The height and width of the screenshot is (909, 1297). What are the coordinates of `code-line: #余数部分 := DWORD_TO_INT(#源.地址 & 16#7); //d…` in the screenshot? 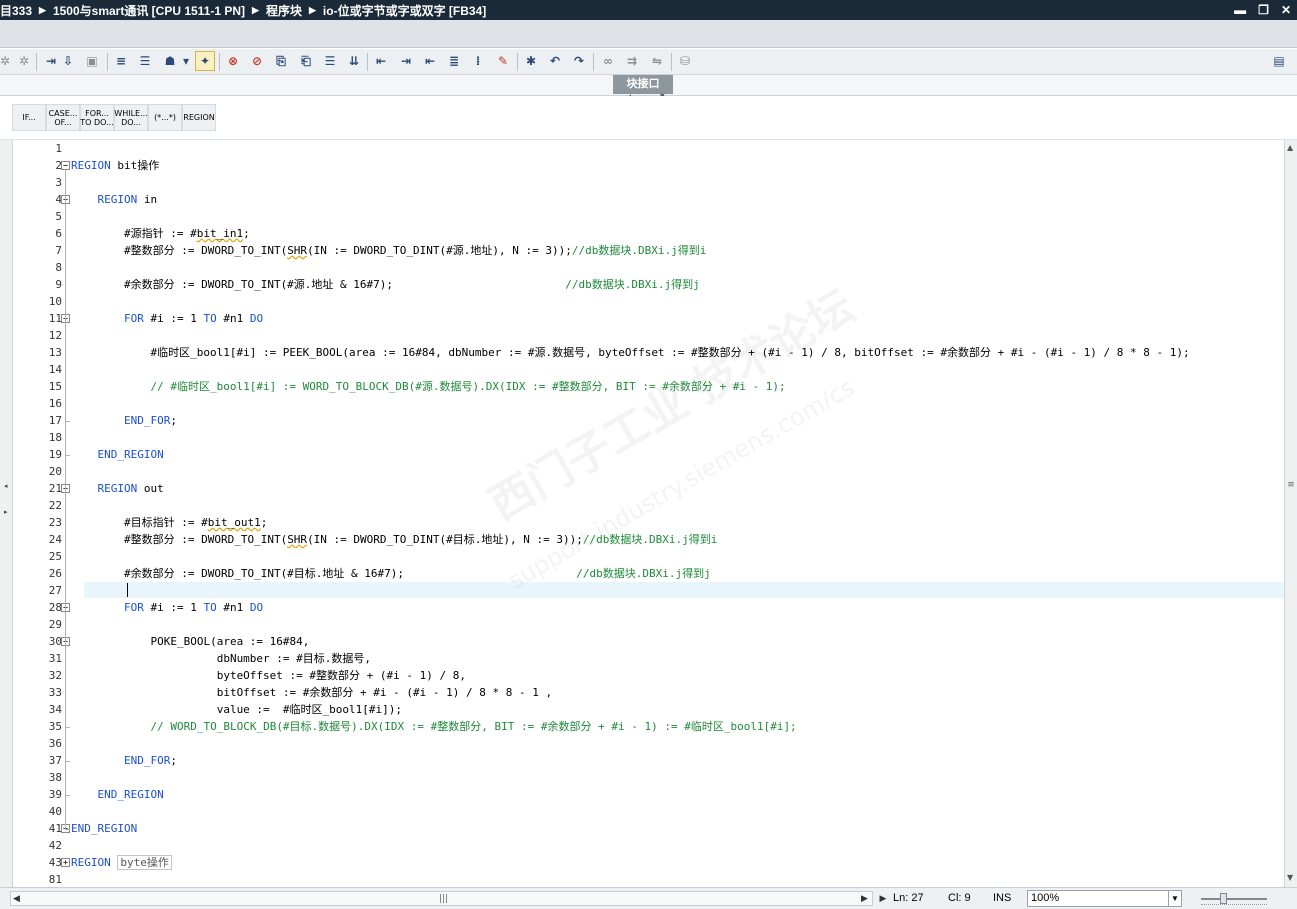 It's located at (385, 284).